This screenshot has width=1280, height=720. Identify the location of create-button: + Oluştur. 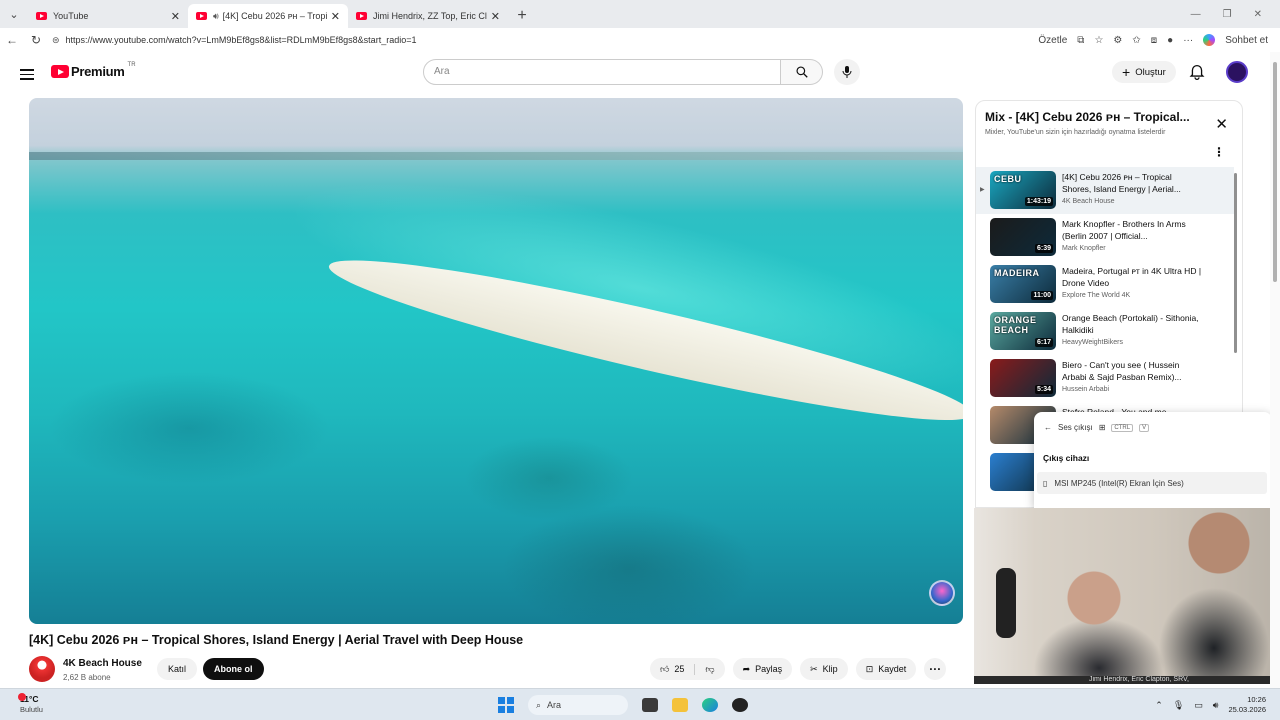
(1144, 72).